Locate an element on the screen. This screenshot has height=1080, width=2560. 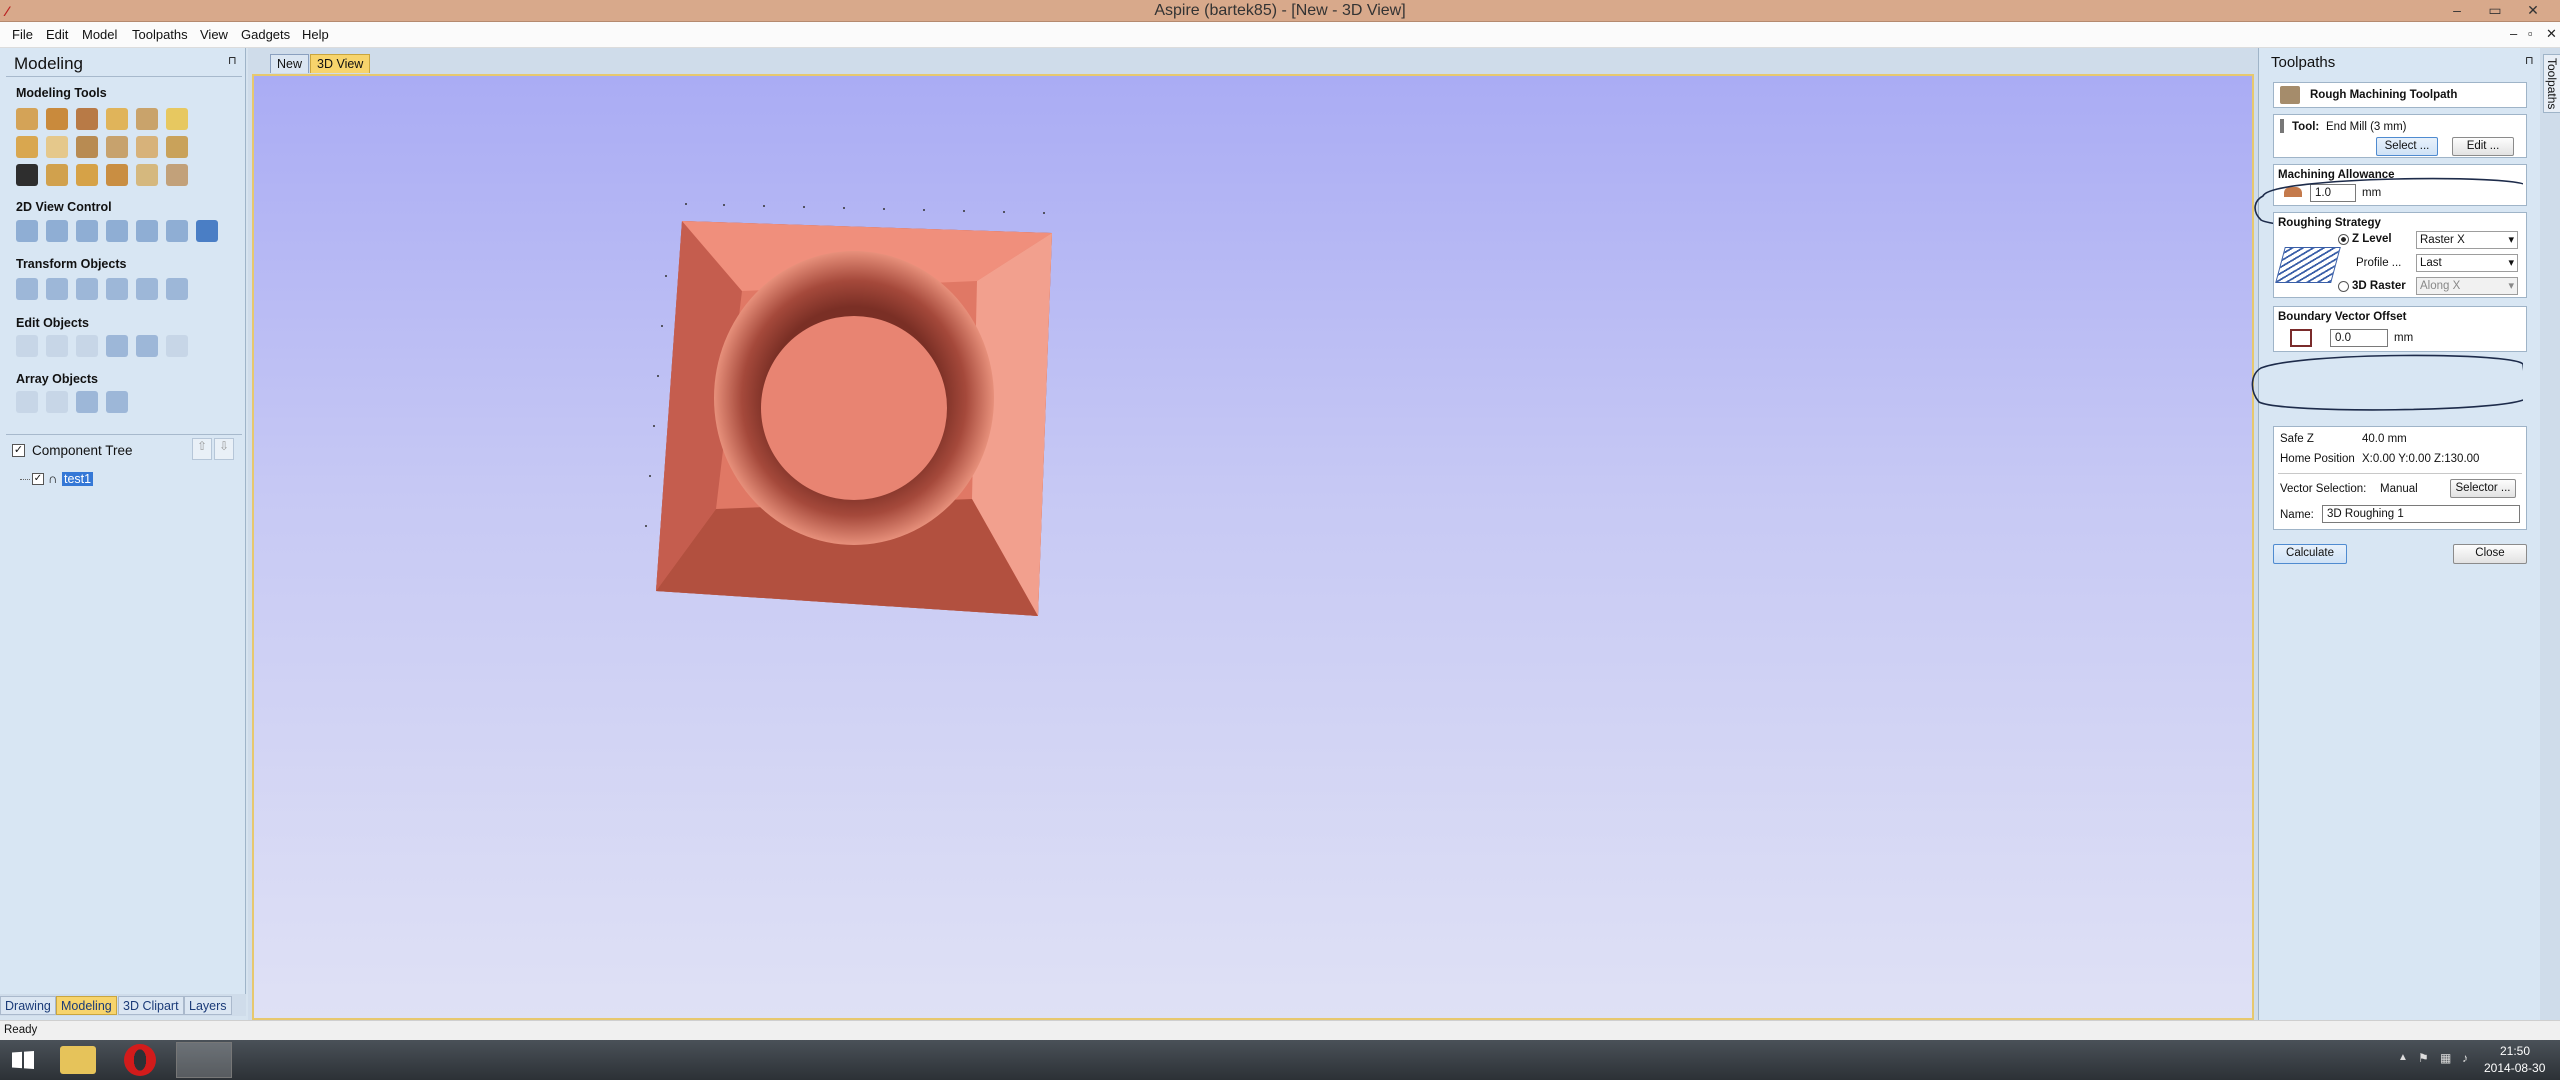
mdi-close-button: ✕ is located at coordinates (2551, 34).